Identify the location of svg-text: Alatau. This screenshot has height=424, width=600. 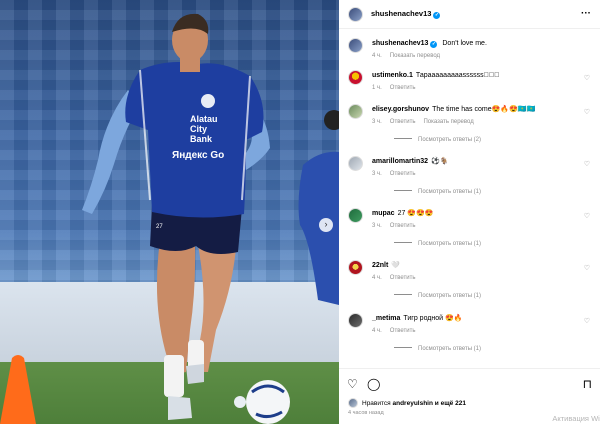
(204, 119).